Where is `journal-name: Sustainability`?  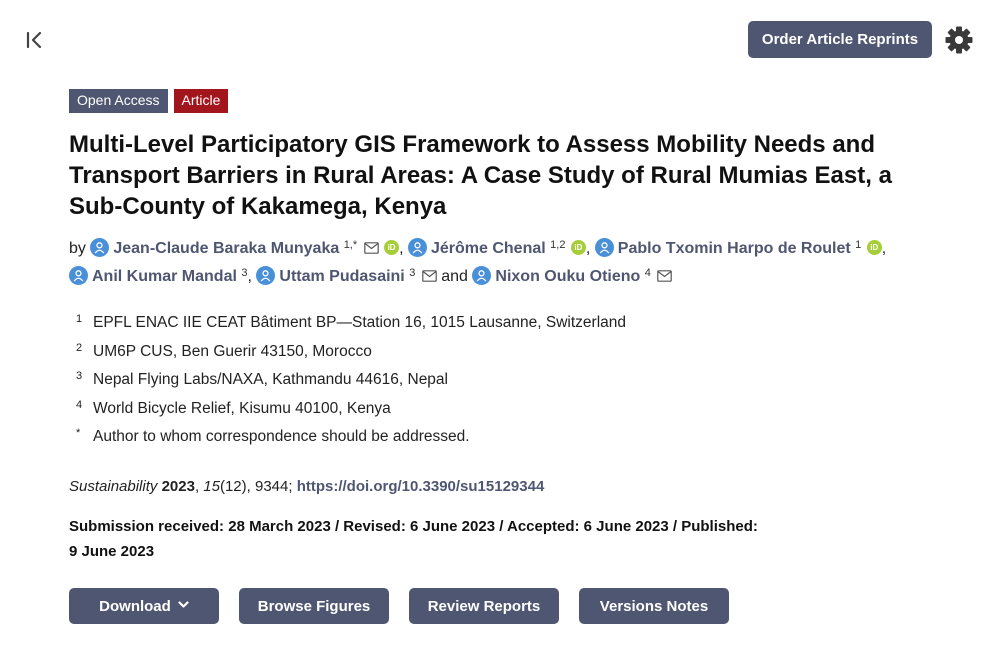
journal-name: Sustainability is located at coordinates (113, 486).